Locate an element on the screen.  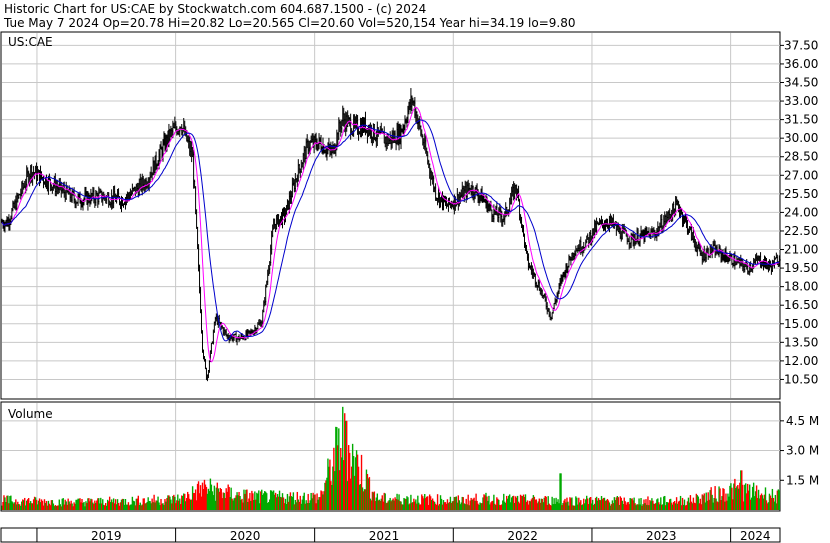
volume-axis: 1.5 M 3.0 M 4.5 M is located at coordinates (799, 450).